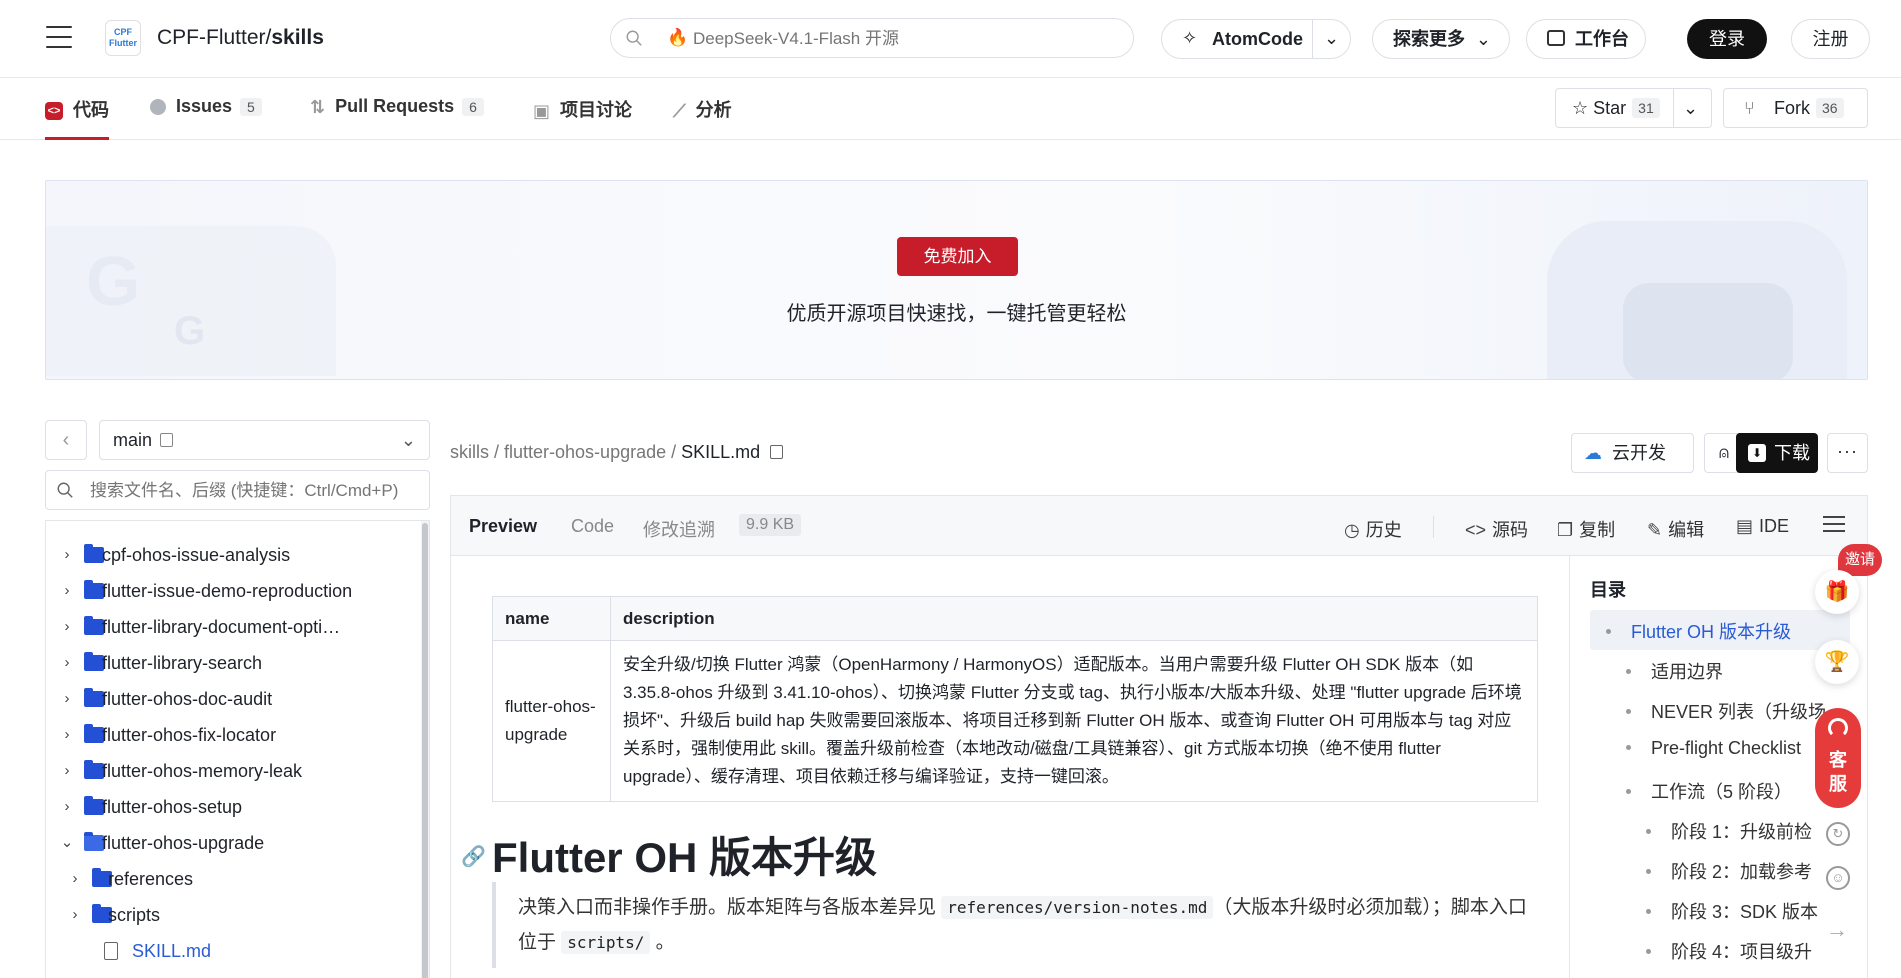 The image size is (1901, 978). I want to click on tab-code: <> 代码, so click(77, 118).